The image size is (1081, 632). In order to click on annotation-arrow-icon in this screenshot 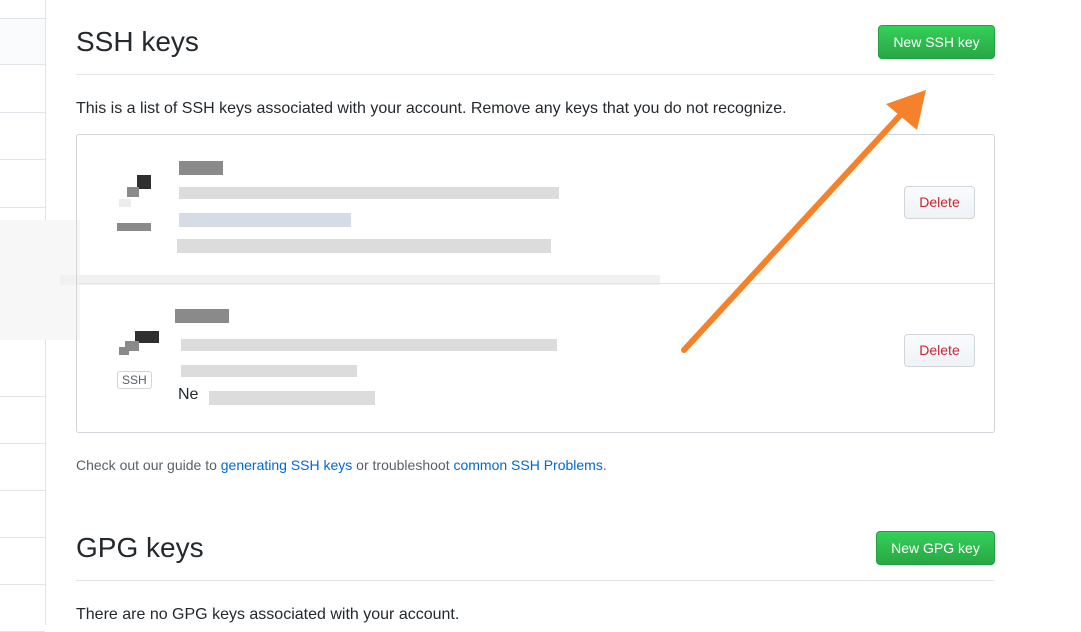, I will do `click(803, 221)`.